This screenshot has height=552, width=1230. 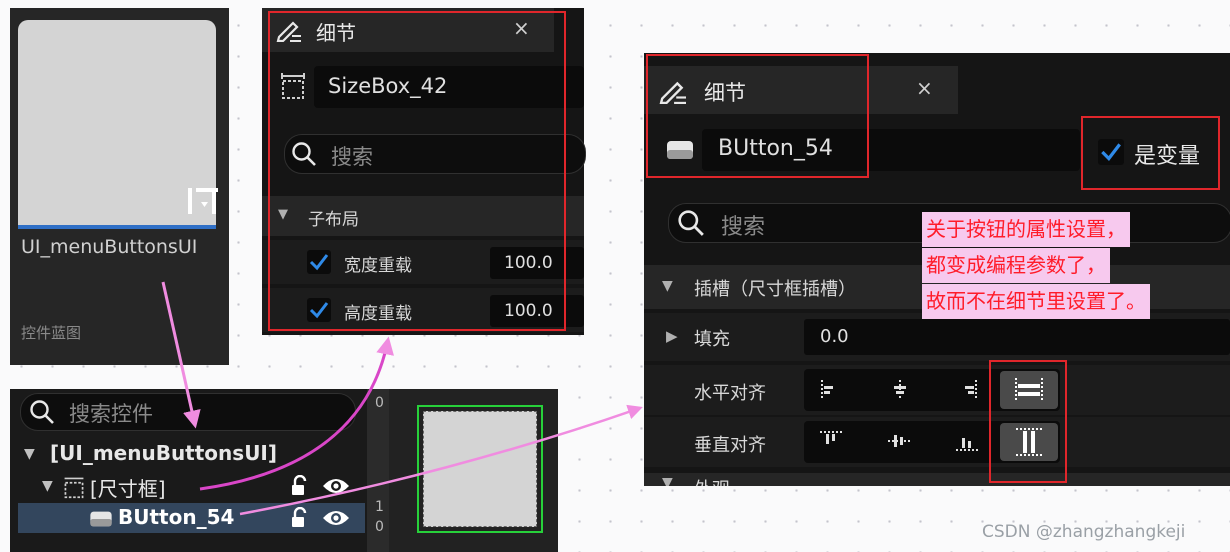 What do you see at coordinates (296, 413) in the screenshot?
I see `arrow-sizebox-to-details` at bounding box center [296, 413].